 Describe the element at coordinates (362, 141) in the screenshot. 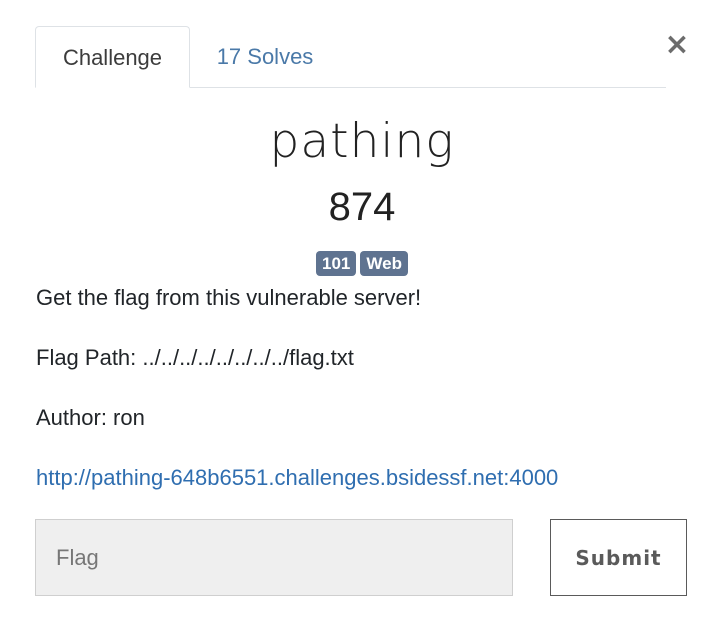

I see `challenge-name: pathing` at that location.